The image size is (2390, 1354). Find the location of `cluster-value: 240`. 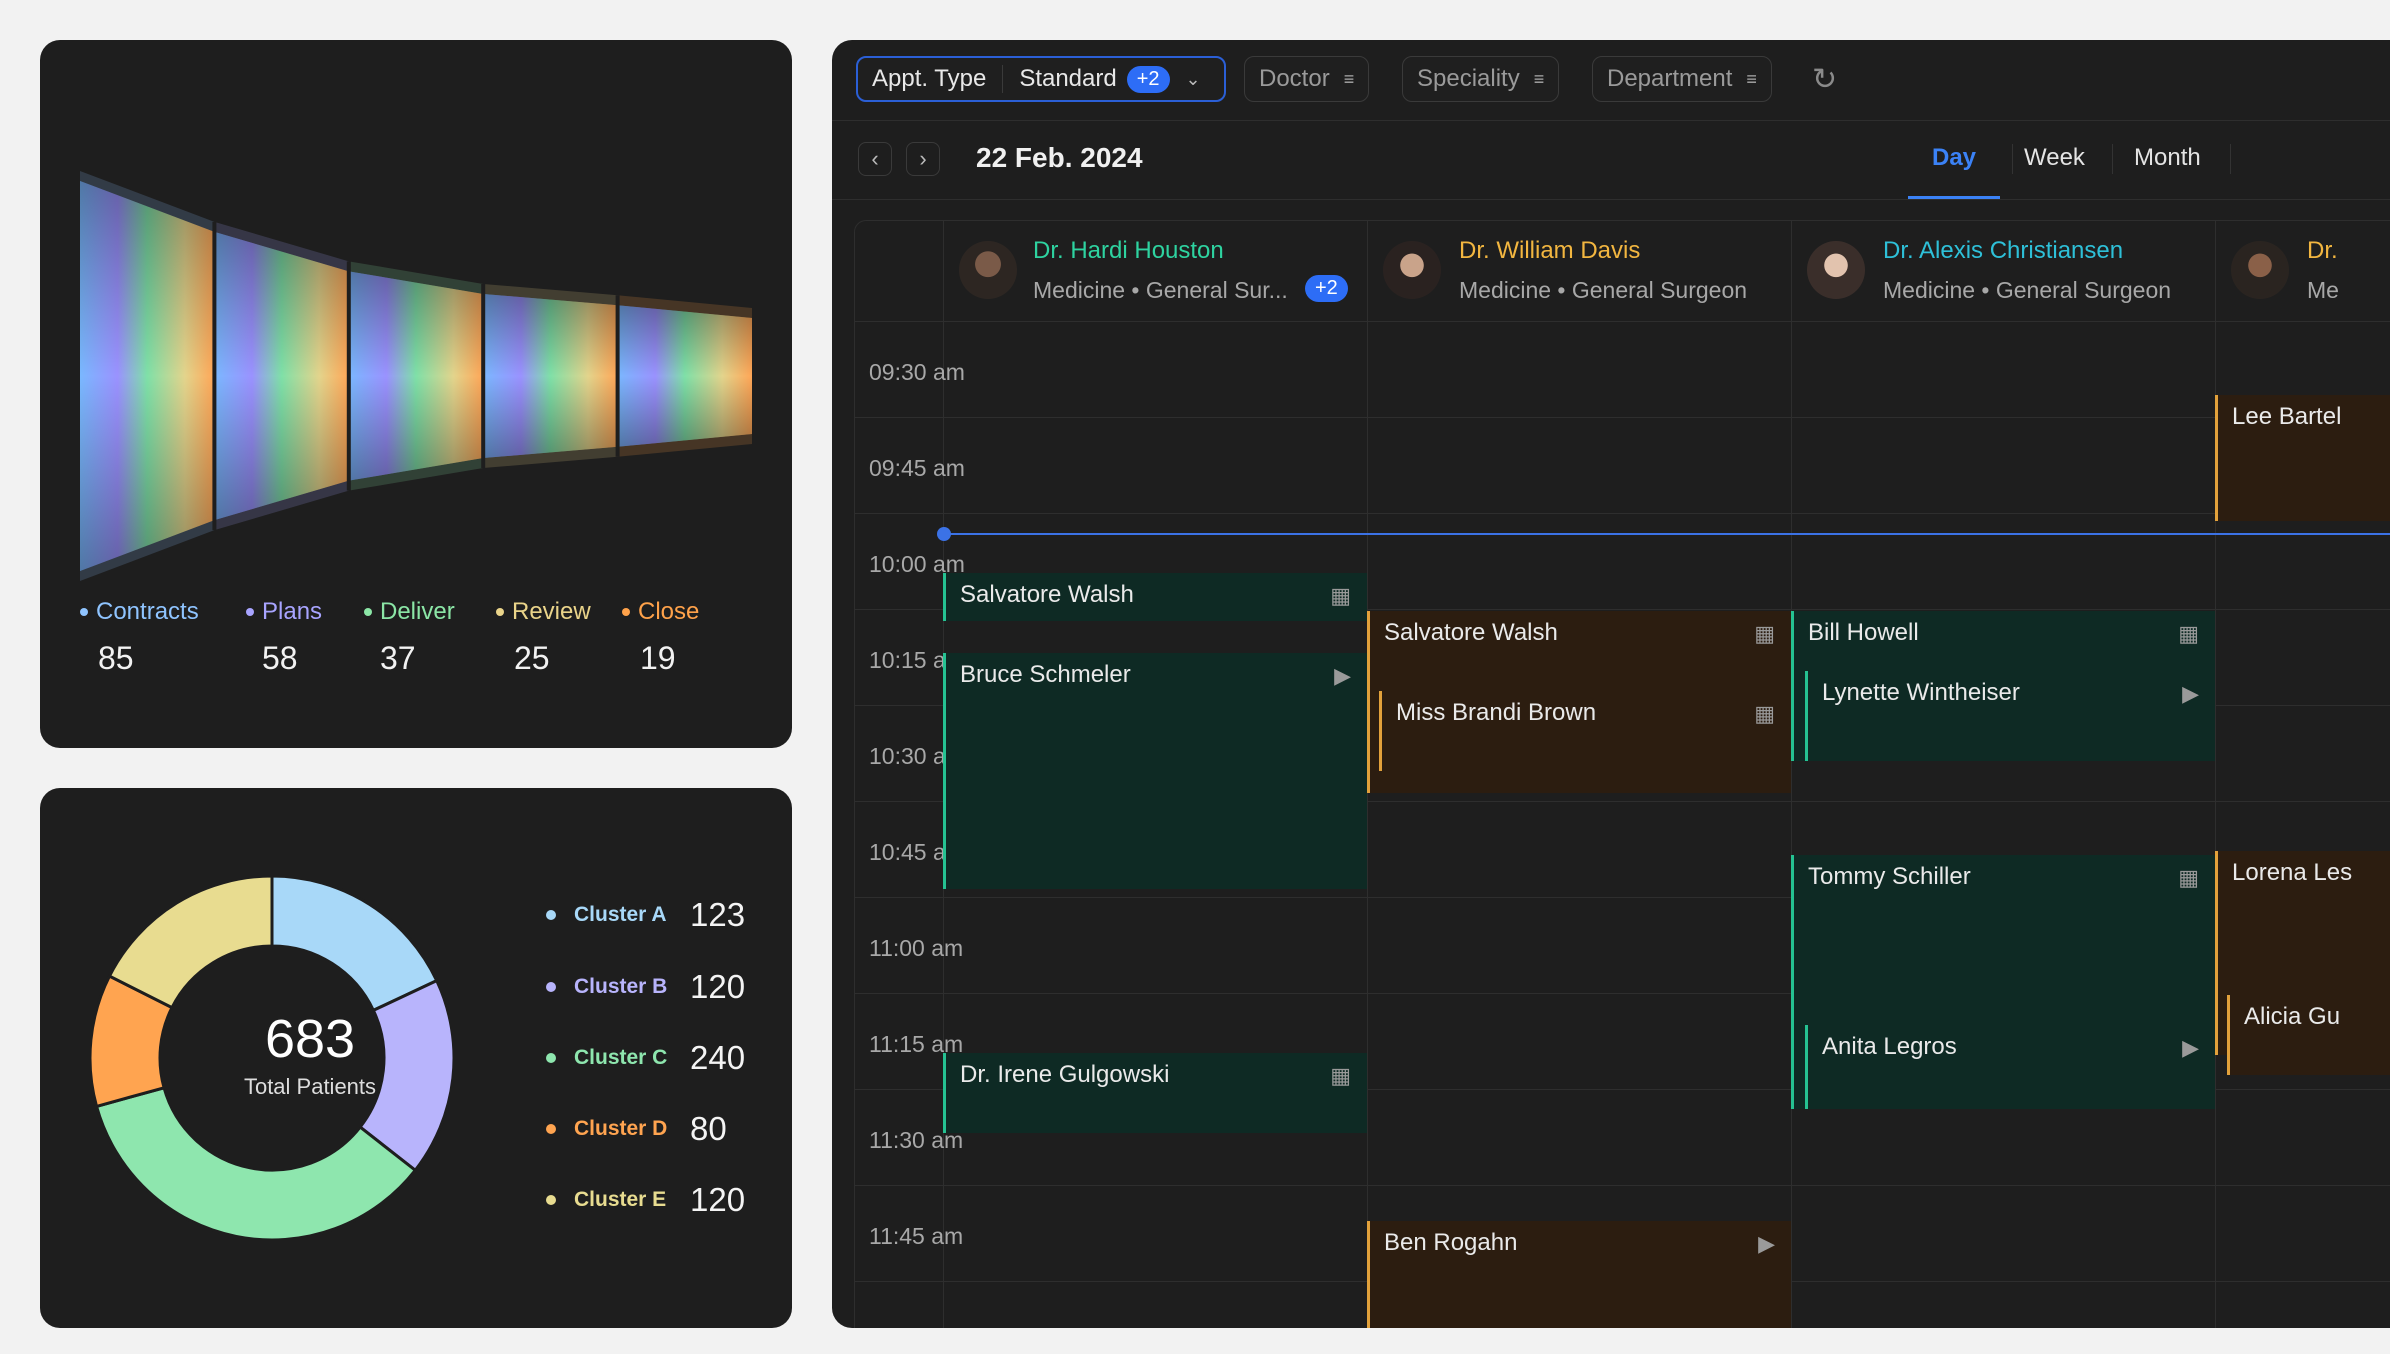

cluster-value: 240 is located at coordinates (718, 1057).